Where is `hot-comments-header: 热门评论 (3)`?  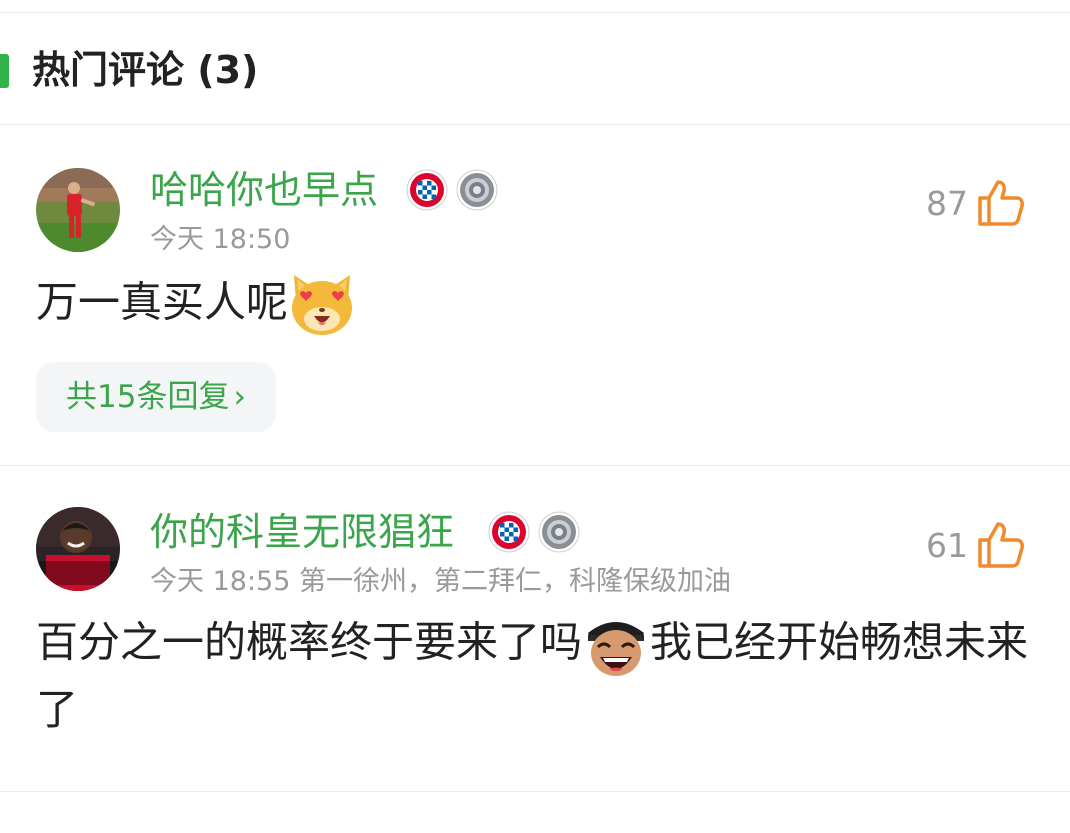 hot-comments-header: 热门评论 (3) is located at coordinates (535, 69).